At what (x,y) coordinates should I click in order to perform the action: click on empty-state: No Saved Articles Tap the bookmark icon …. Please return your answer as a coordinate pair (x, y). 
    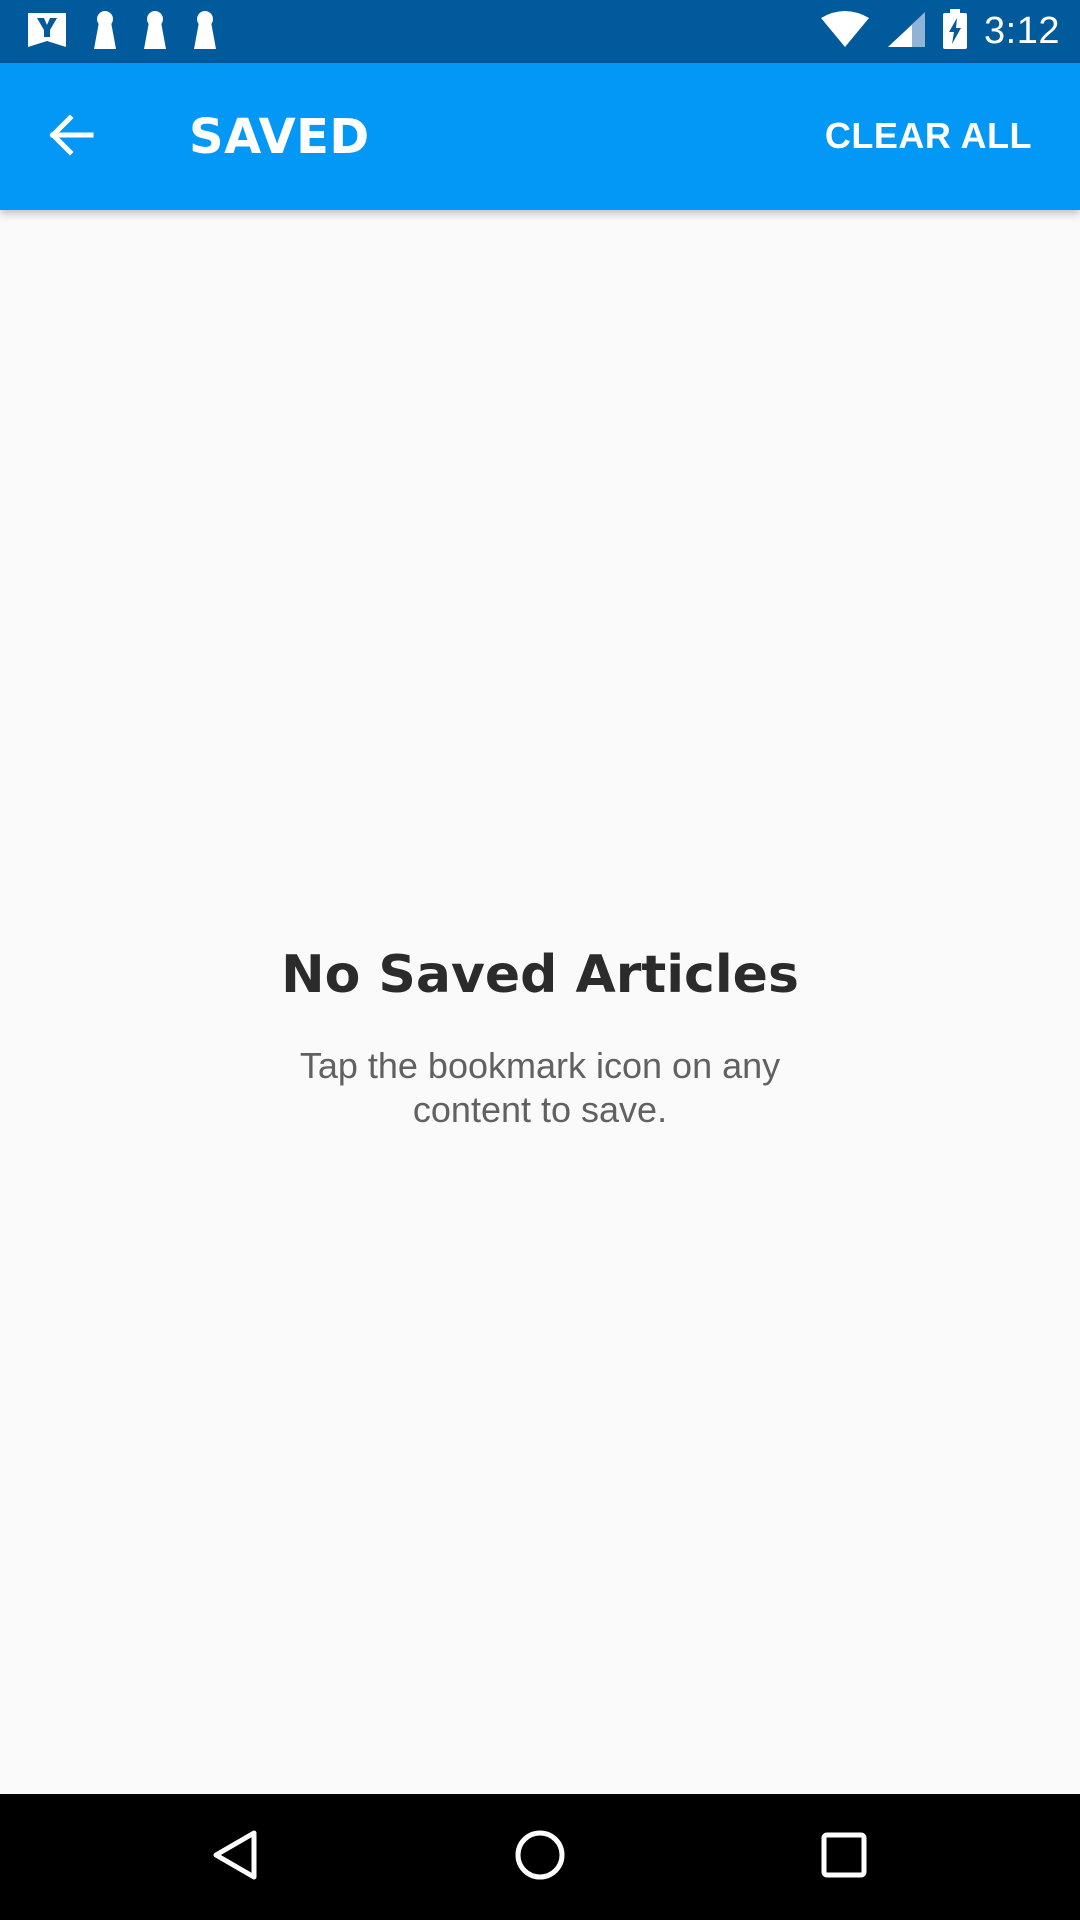
    Looking at the image, I should click on (540, 1036).